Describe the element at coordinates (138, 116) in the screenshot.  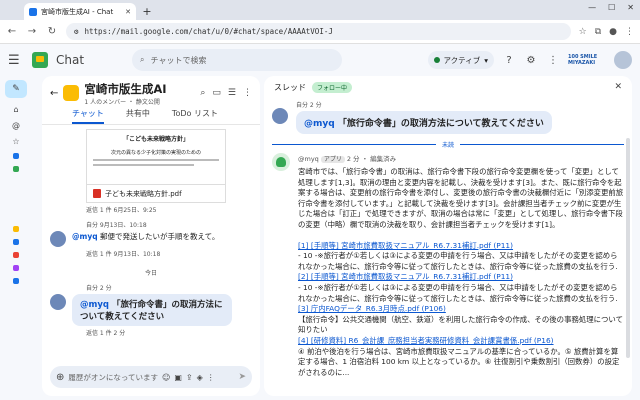
I see `tab-shared: 共有中` at that location.